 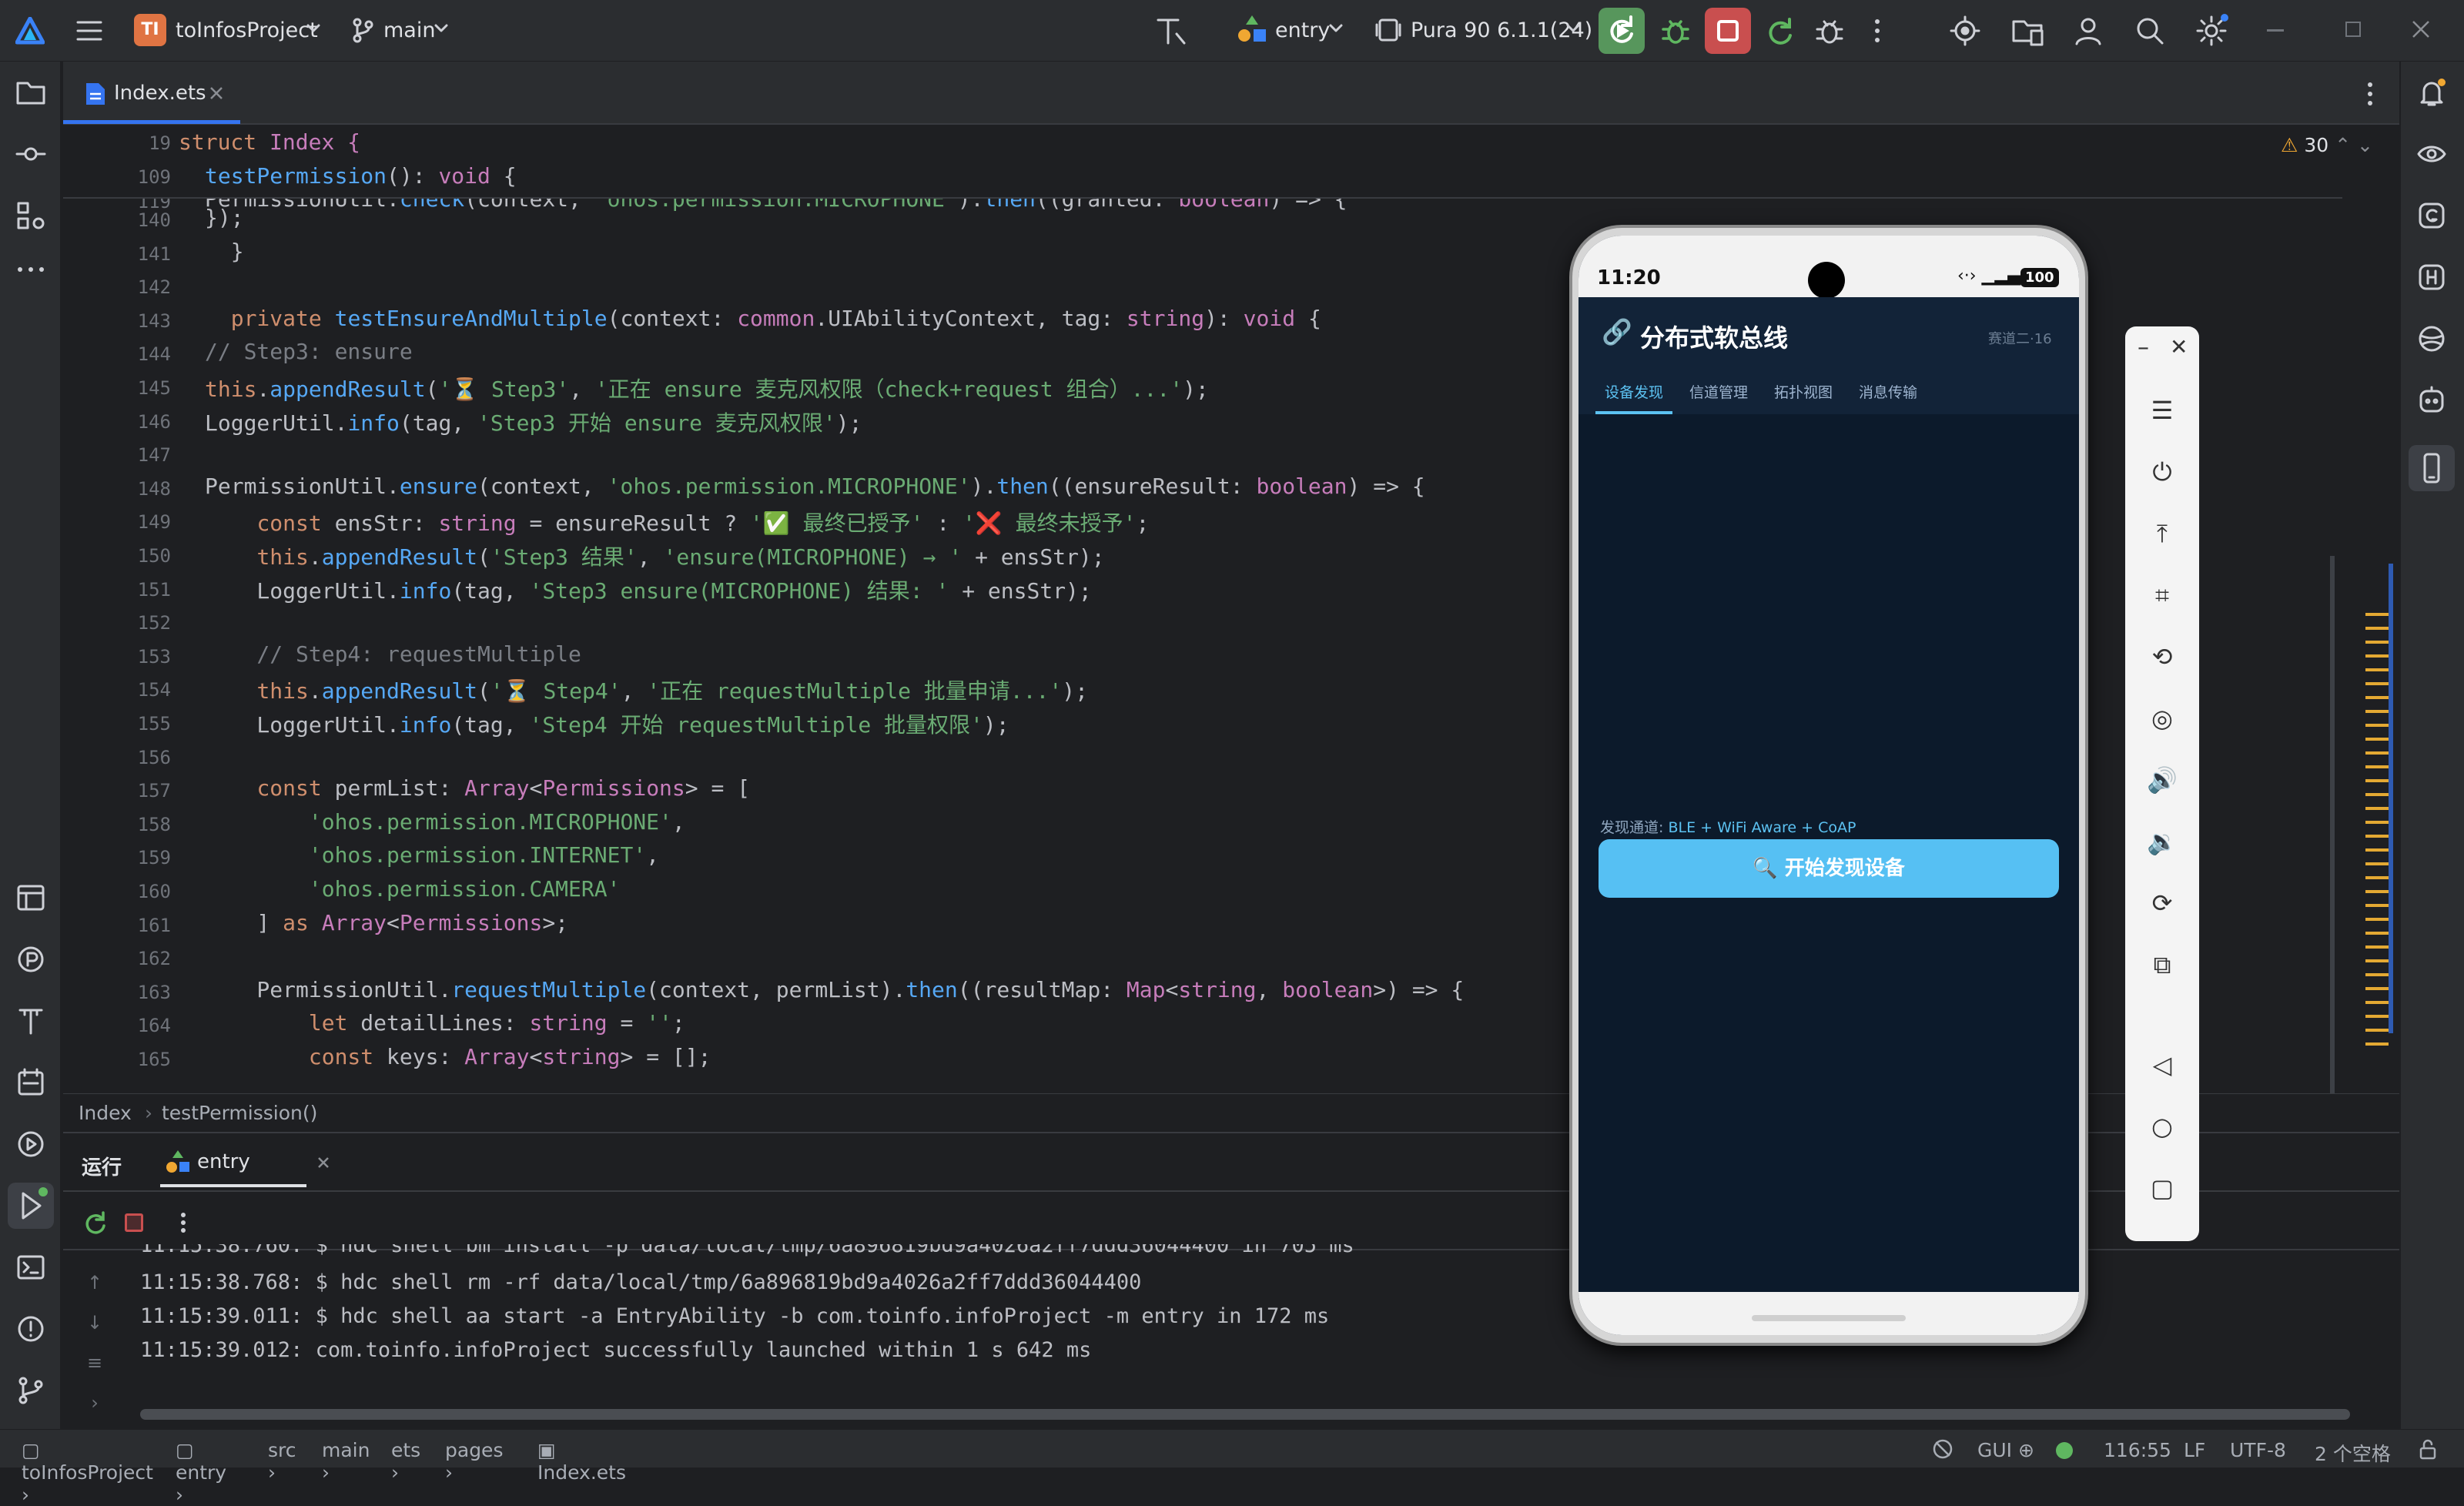 What do you see at coordinates (2162, 841) in the screenshot?
I see `volume-down-icon: 🔉` at bounding box center [2162, 841].